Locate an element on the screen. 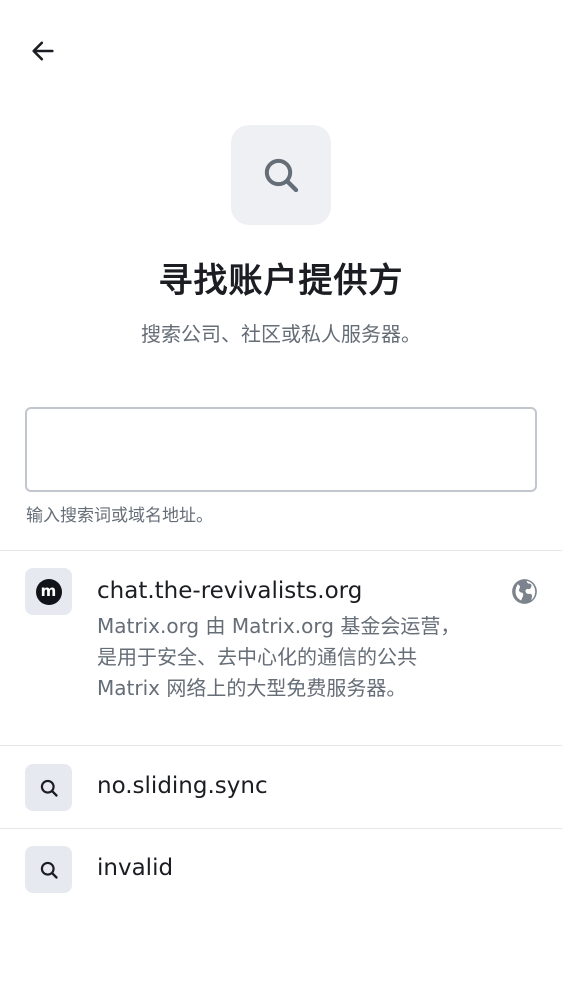  search-result-item: no.sliding.sync is located at coordinates (281, 787).